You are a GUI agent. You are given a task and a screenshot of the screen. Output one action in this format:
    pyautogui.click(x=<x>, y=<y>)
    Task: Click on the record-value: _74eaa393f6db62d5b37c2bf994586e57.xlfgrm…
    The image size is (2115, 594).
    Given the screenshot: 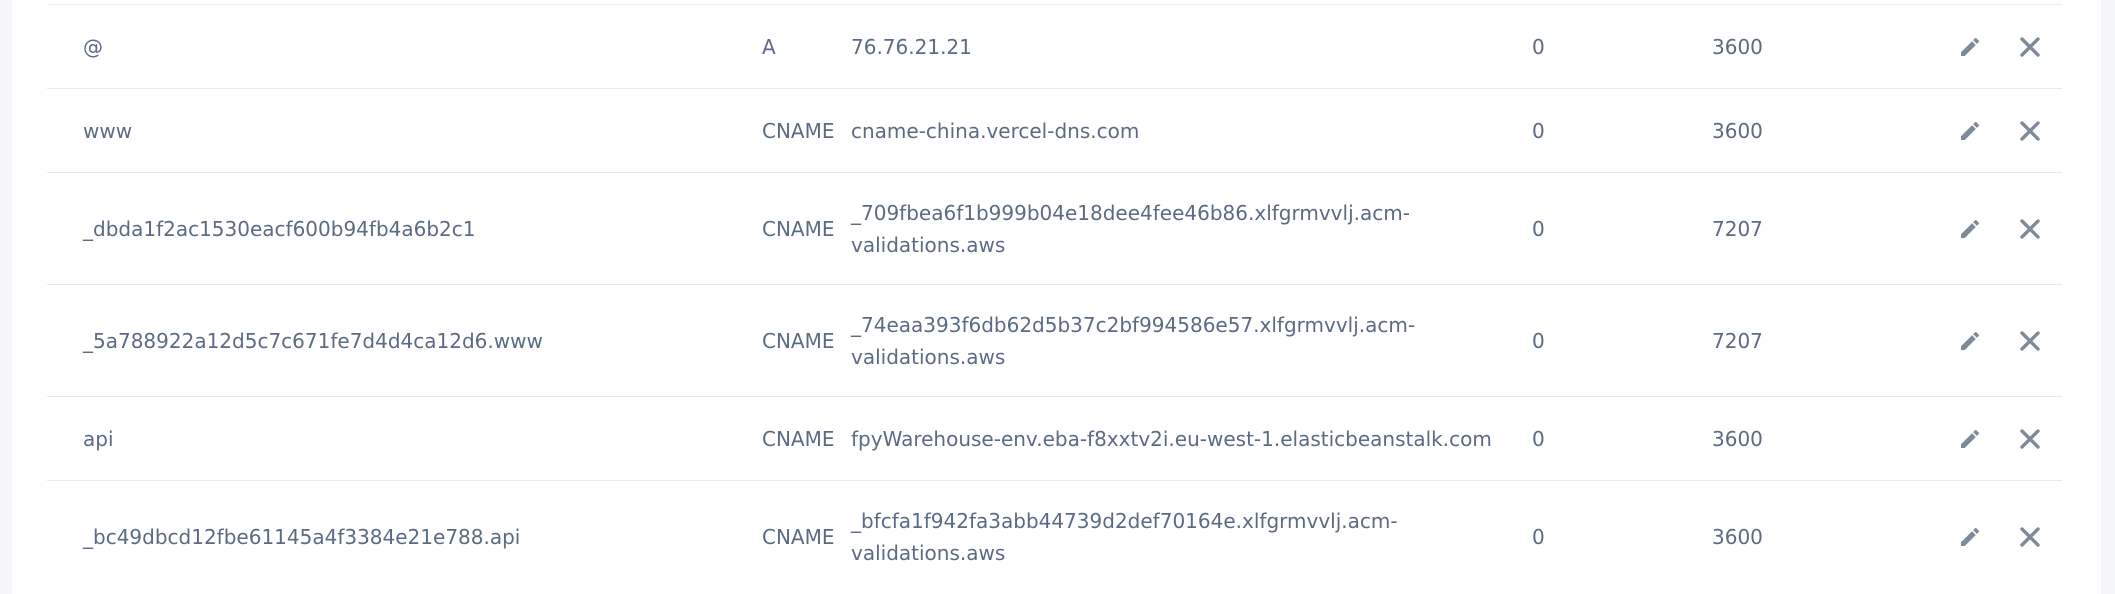 What is the action you would take?
    pyautogui.click(x=1133, y=341)
    